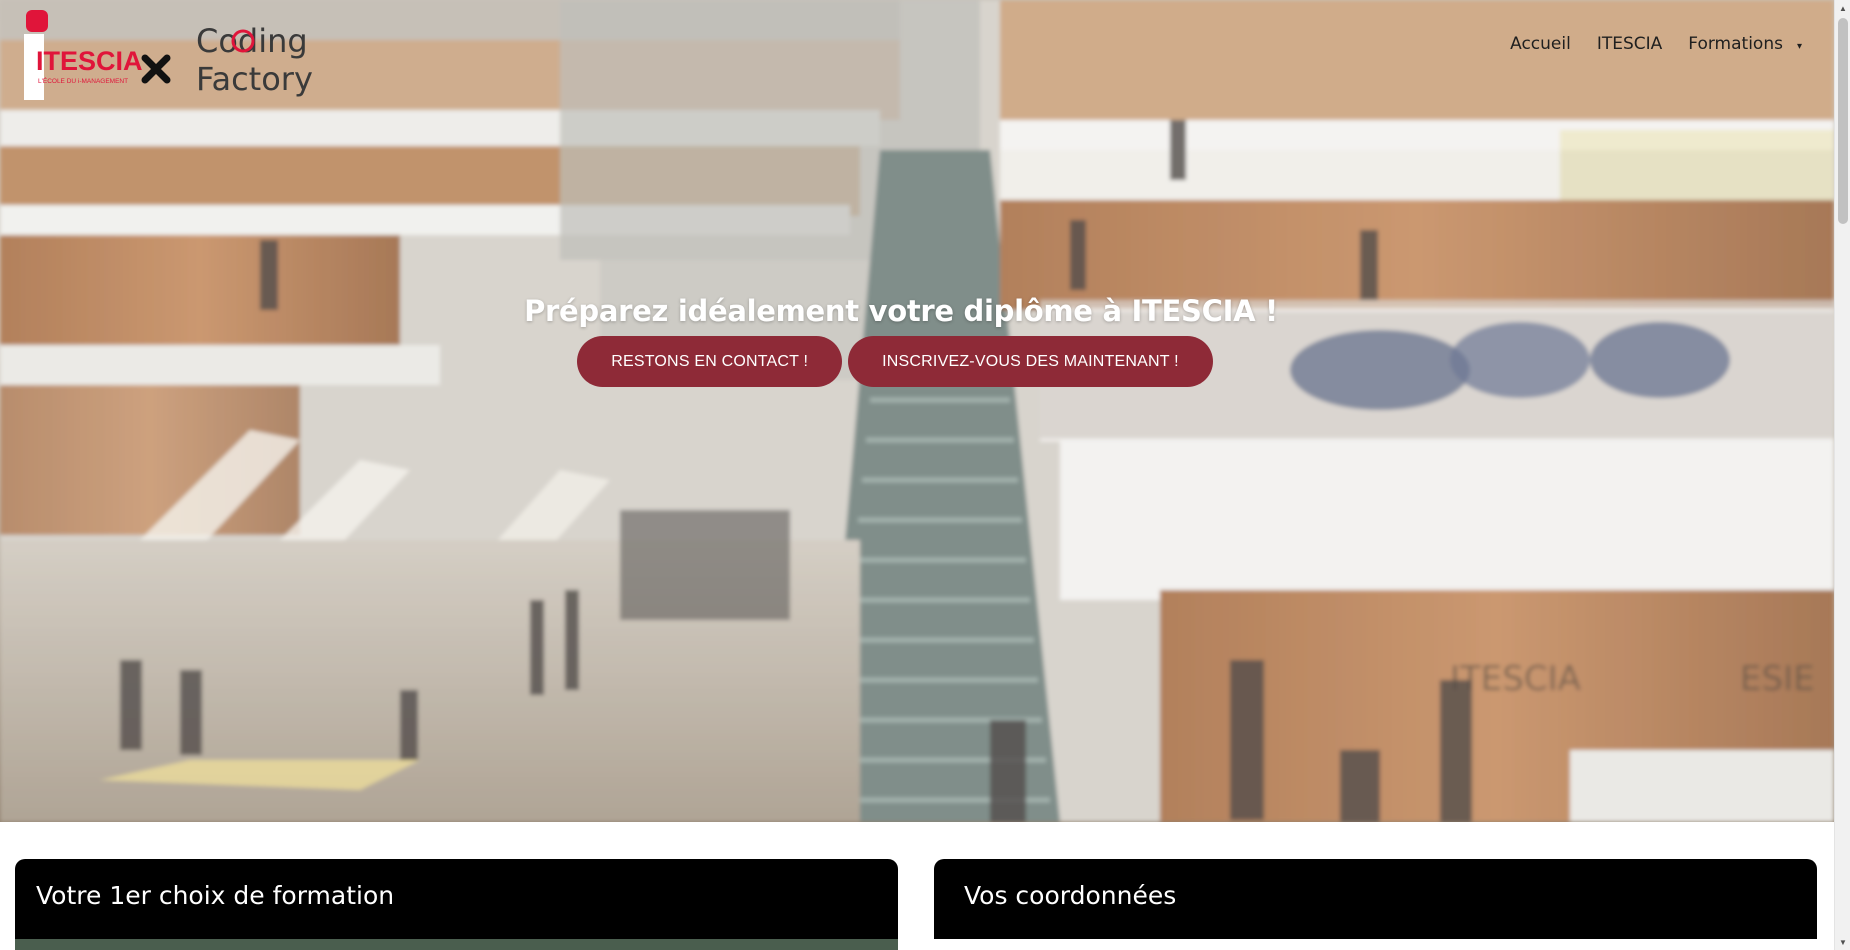  Describe the element at coordinates (254, 79) in the screenshot. I see `svg-text: Factory` at that location.